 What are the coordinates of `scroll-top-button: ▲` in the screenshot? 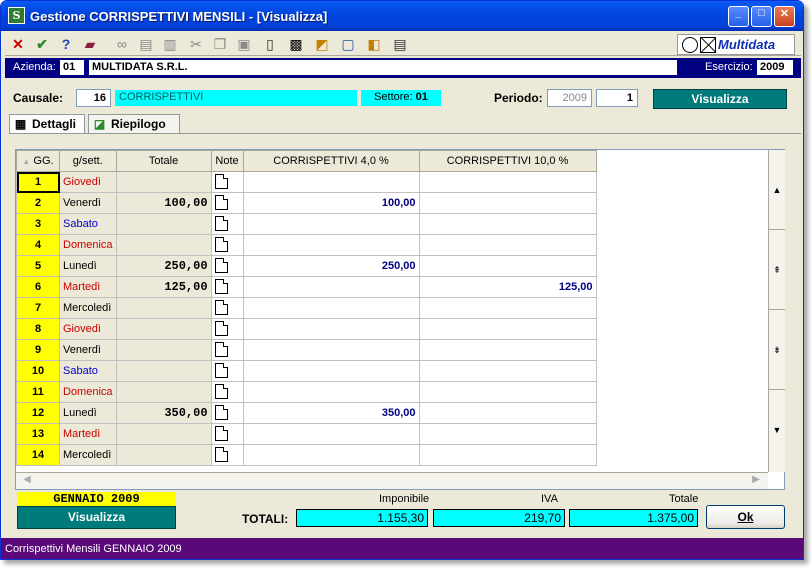 It's located at (777, 190).